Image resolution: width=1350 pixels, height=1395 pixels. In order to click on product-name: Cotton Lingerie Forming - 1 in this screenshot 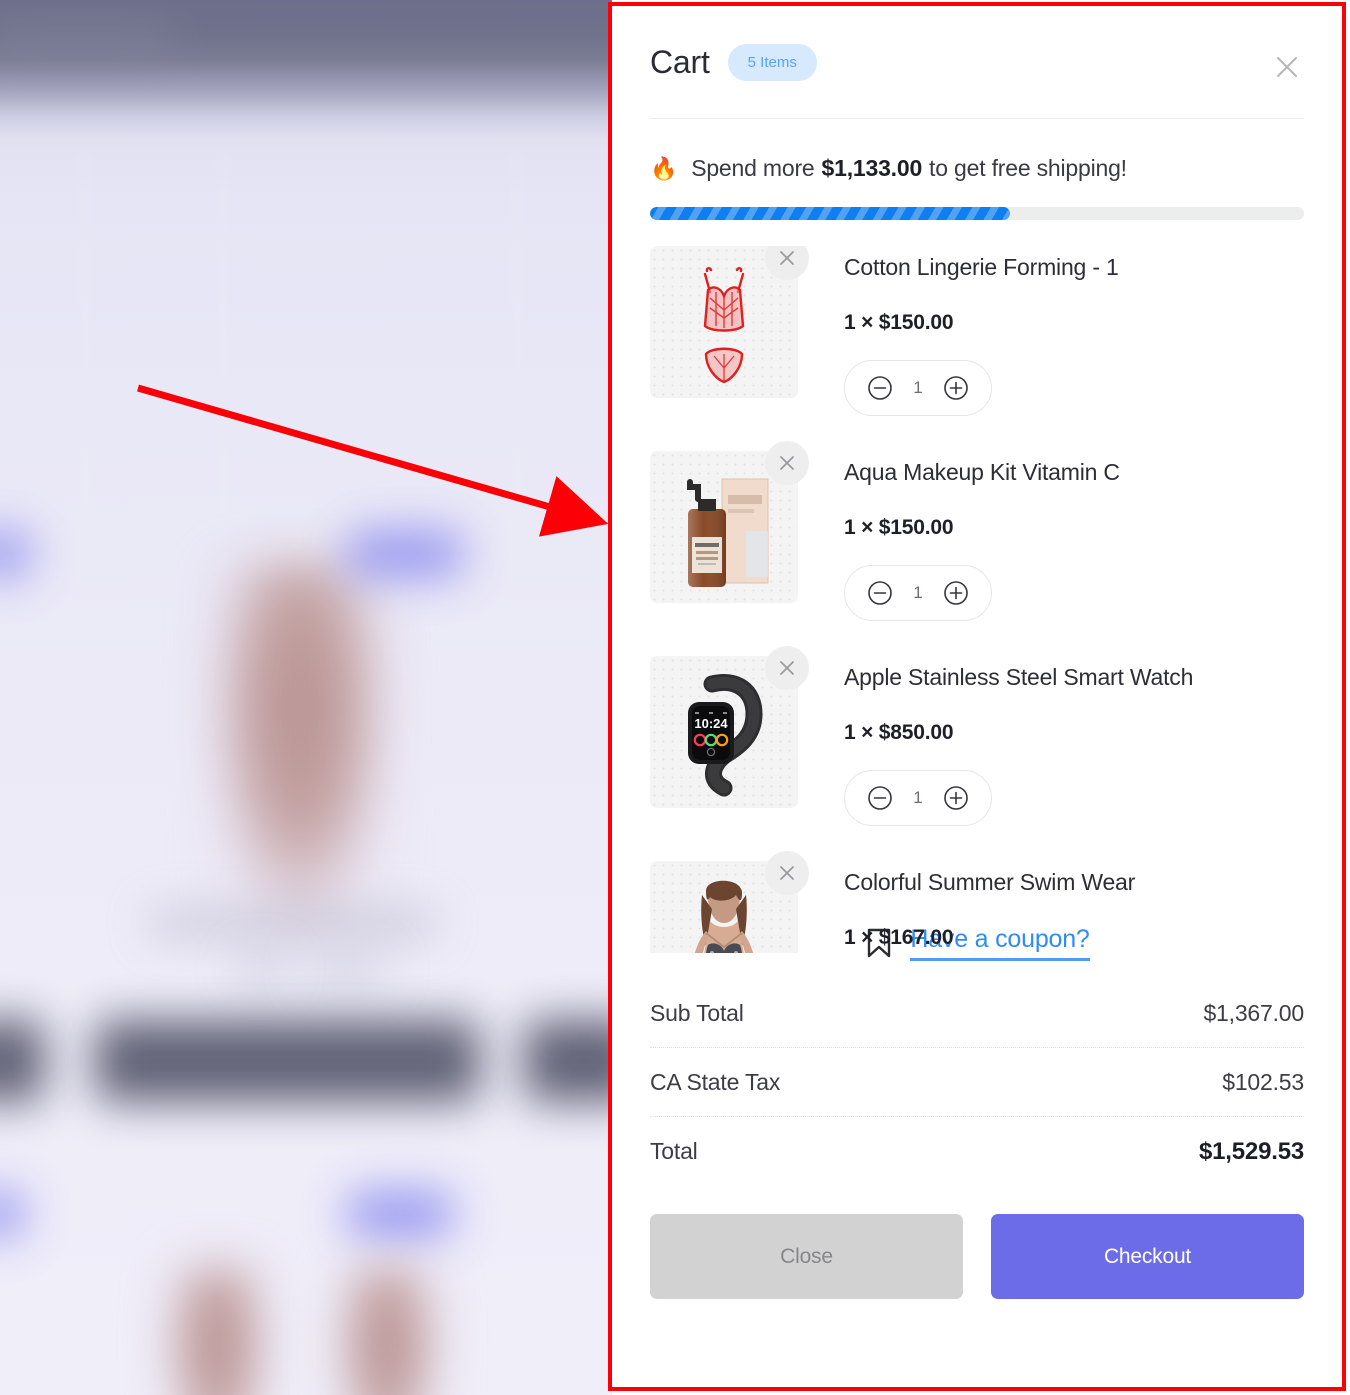, I will do `click(981, 267)`.